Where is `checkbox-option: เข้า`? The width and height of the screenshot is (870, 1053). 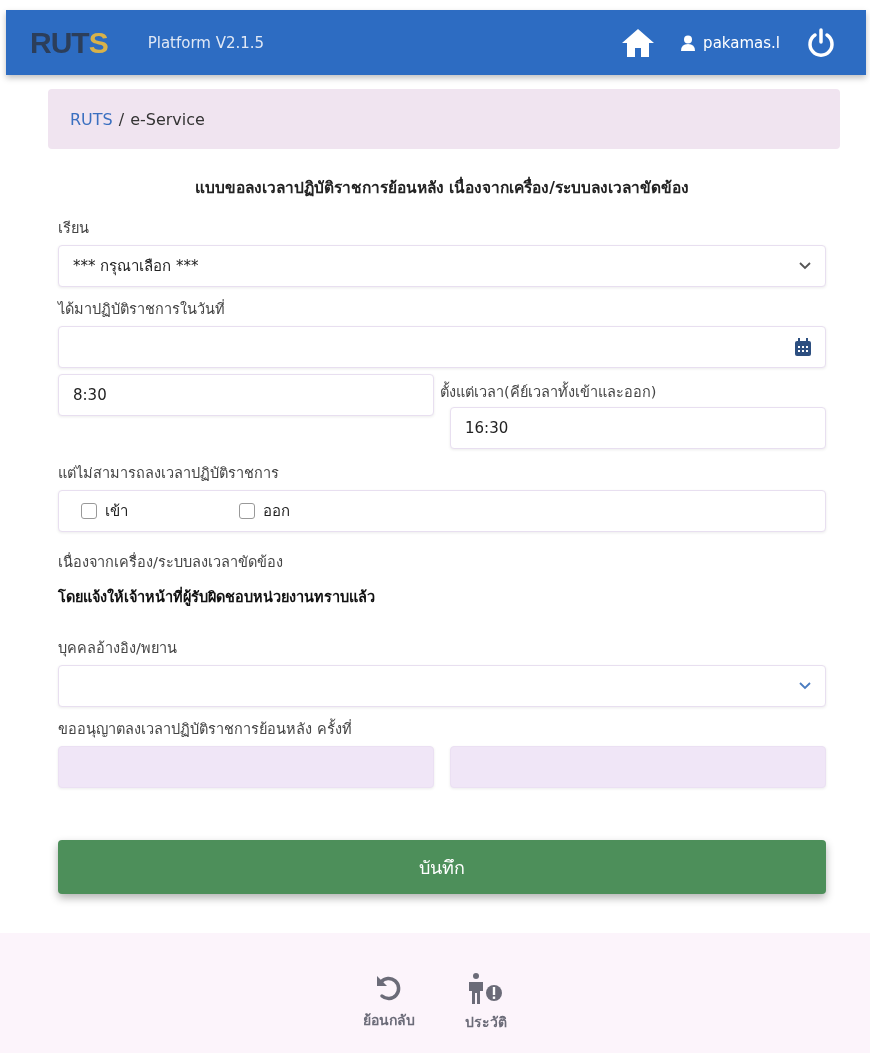 checkbox-option: เข้า is located at coordinates (156, 511).